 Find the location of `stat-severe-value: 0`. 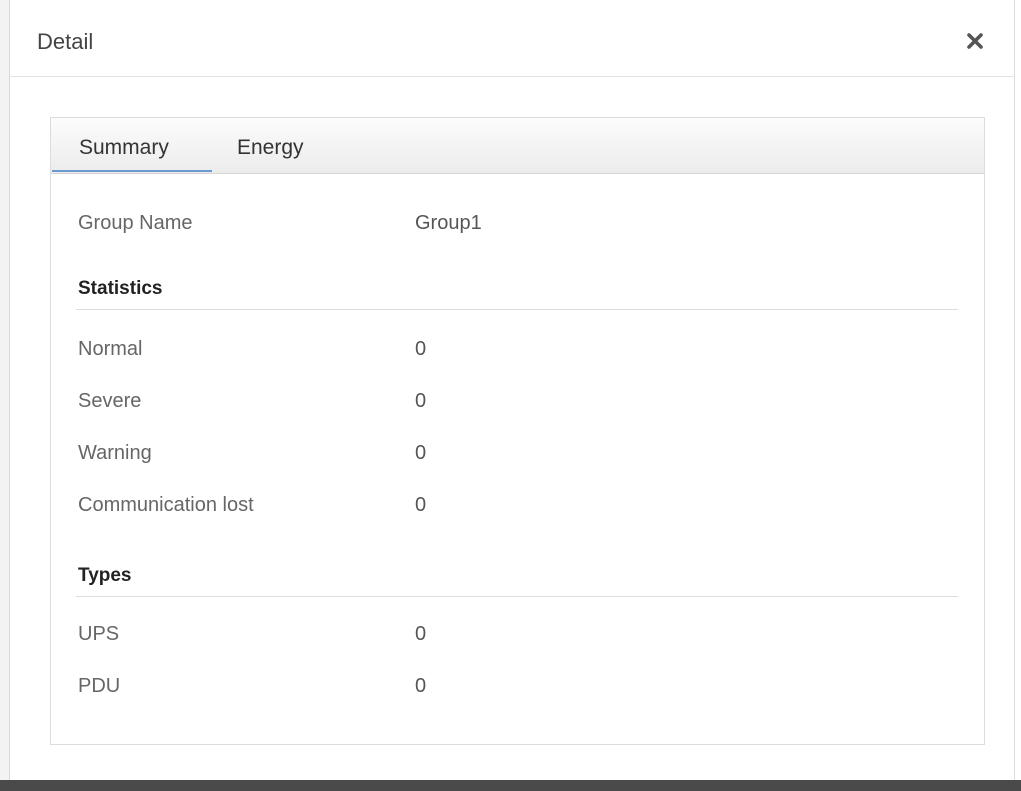

stat-severe-value: 0 is located at coordinates (421, 401).